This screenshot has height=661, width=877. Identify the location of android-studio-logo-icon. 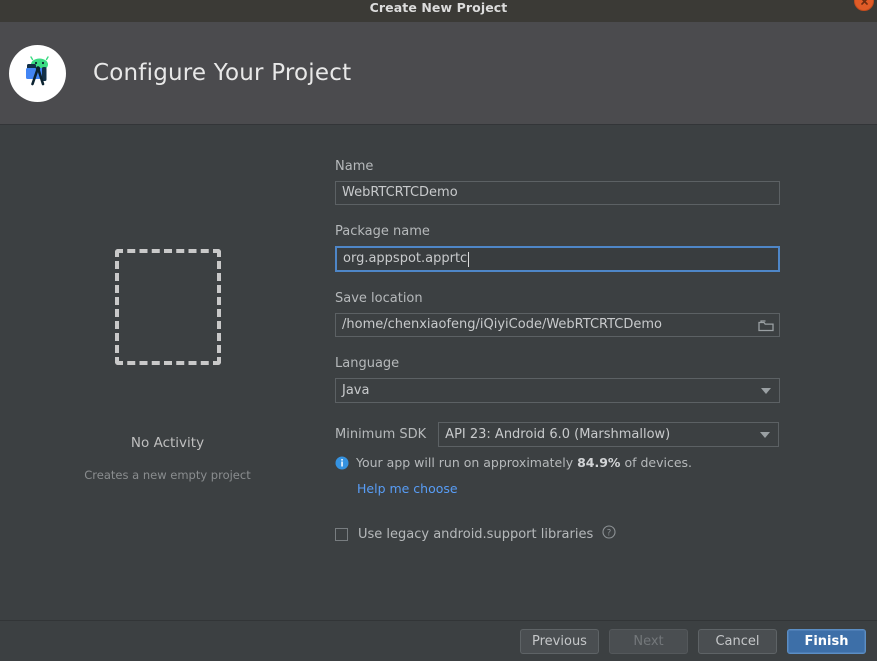
(37, 73).